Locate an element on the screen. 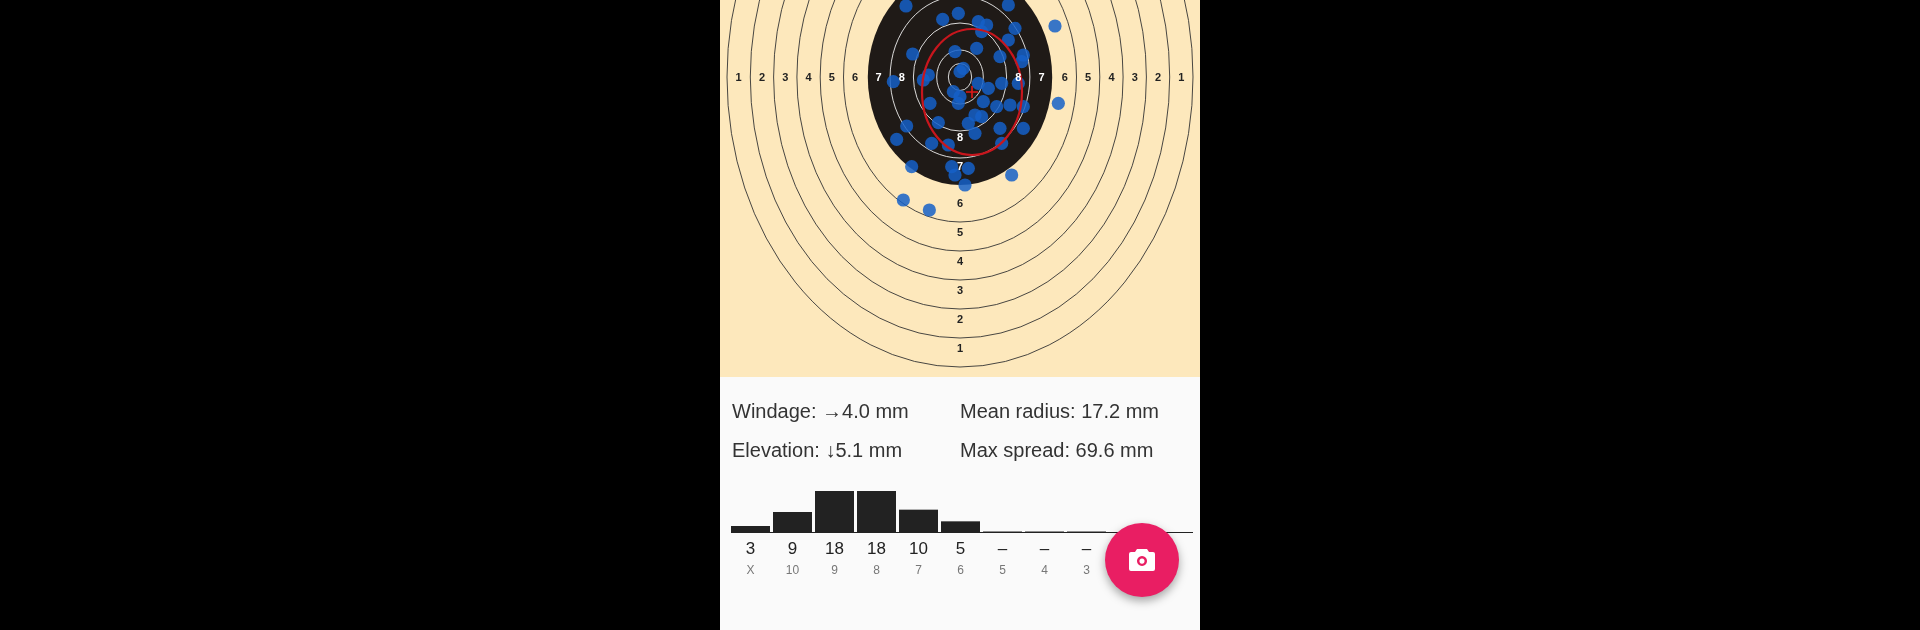  bar-label: 10 is located at coordinates (792, 570).